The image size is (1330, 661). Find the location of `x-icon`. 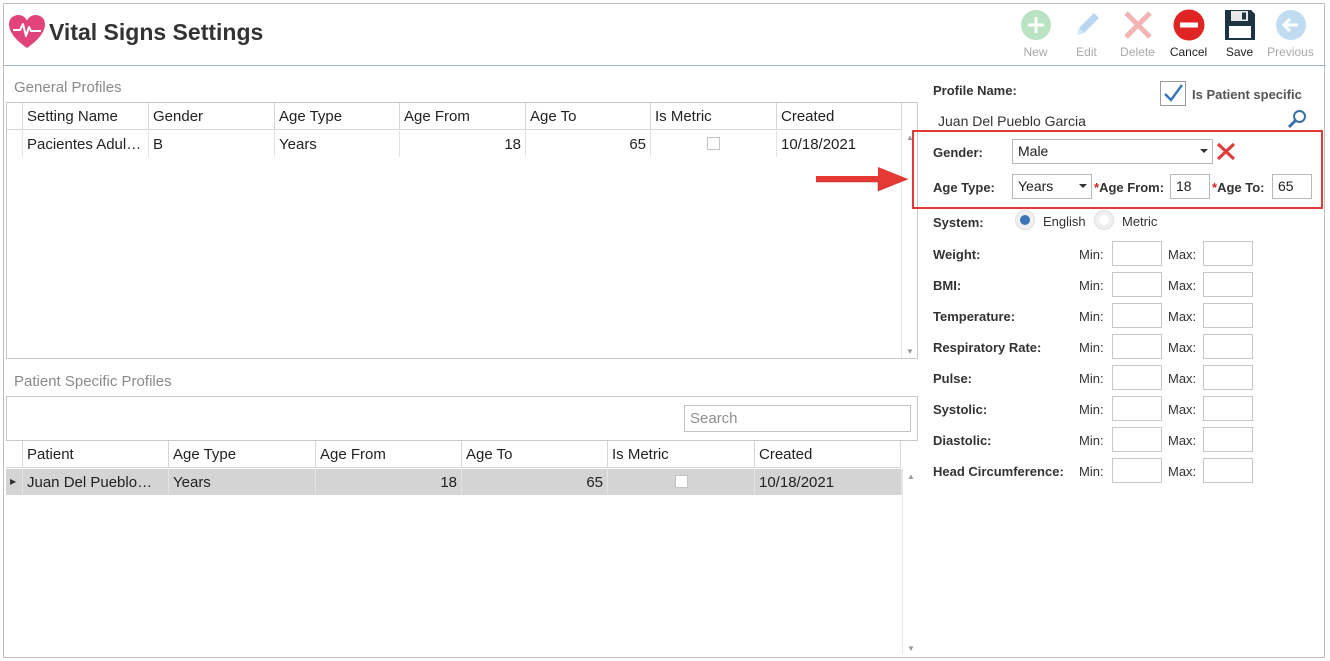

x-icon is located at coordinates (1137, 25).